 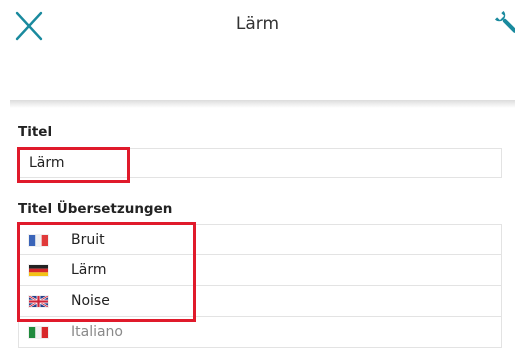 What do you see at coordinates (262, 104) in the screenshot?
I see `header-divider` at bounding box center [262, 104].